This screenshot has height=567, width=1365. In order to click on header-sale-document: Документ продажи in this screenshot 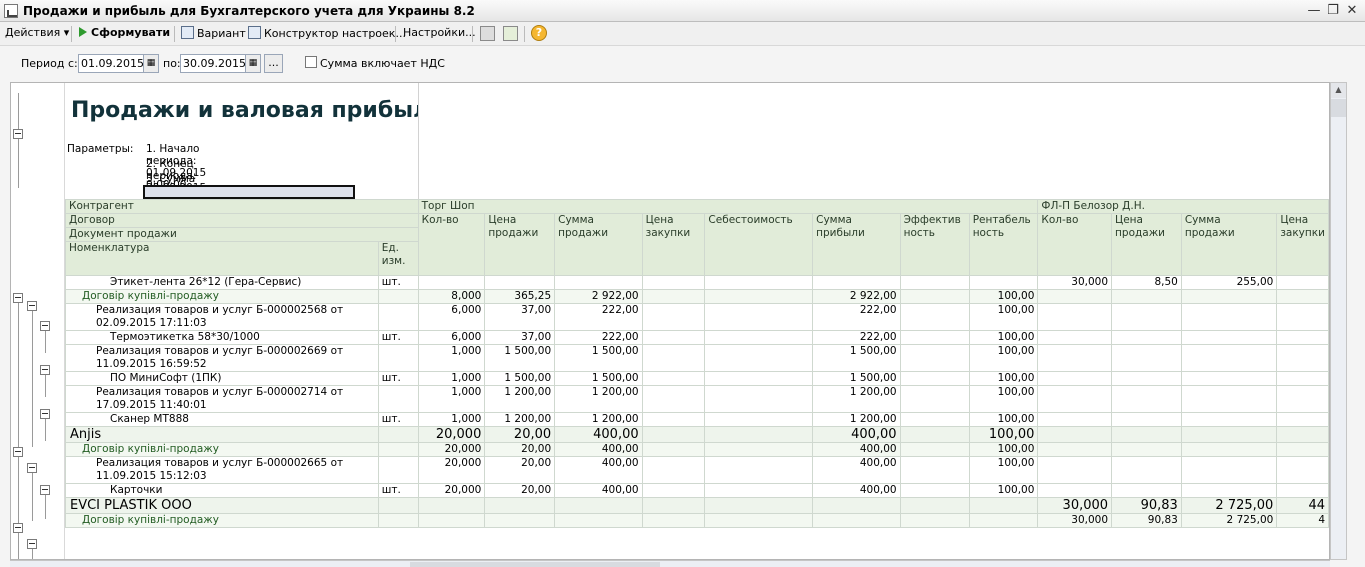, I will do `click(242, 234)`.